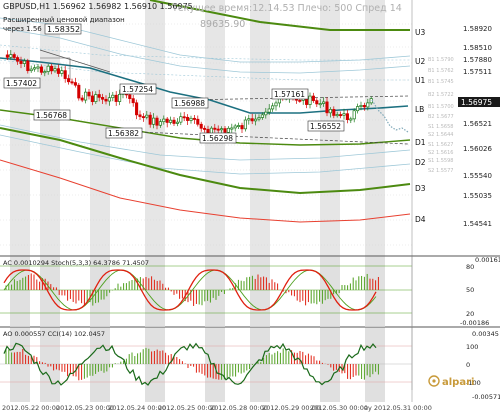  Describe the element at coordinates (63, 29) in the screenshot. I see `range-value: 1.58352` at that location.